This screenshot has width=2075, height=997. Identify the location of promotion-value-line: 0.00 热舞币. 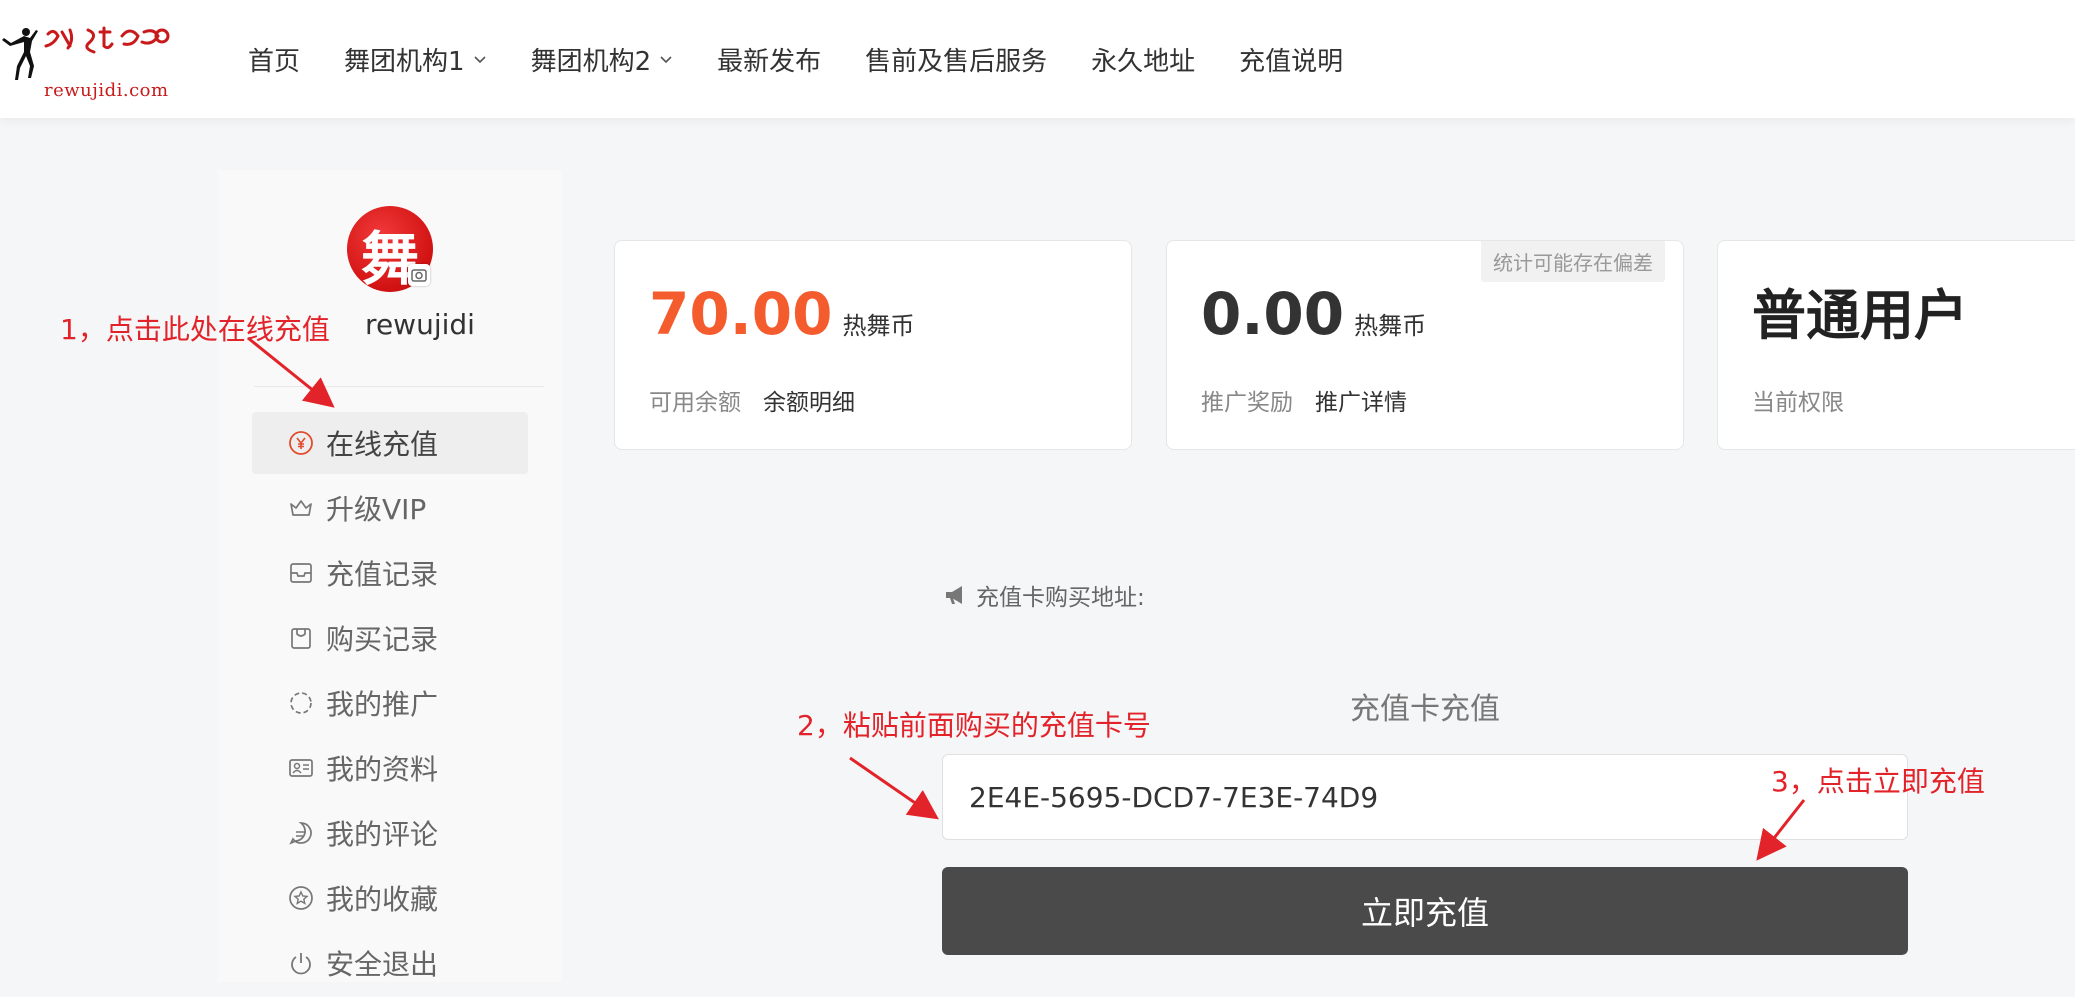
(1313, 314).